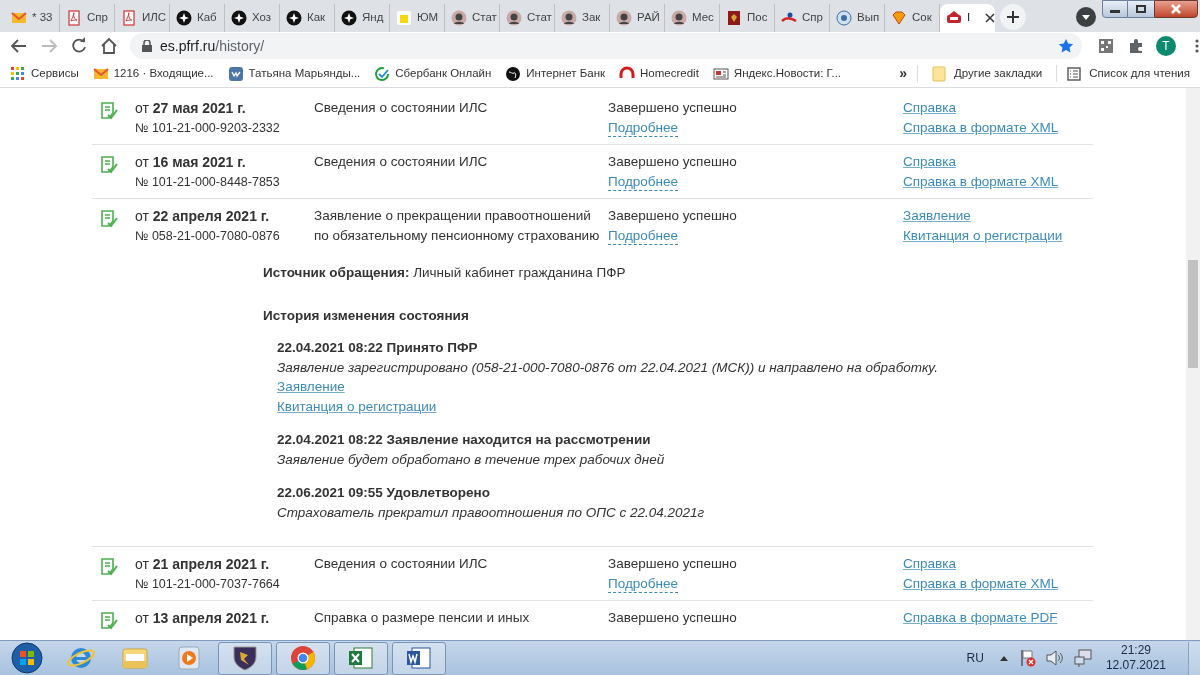 The height and width of the screenshot is (675, 1200). What do you see at coordinates (1027, 658) in the screenshot?
I see `flag-warning-icon` at bounding box center [1027, 658].